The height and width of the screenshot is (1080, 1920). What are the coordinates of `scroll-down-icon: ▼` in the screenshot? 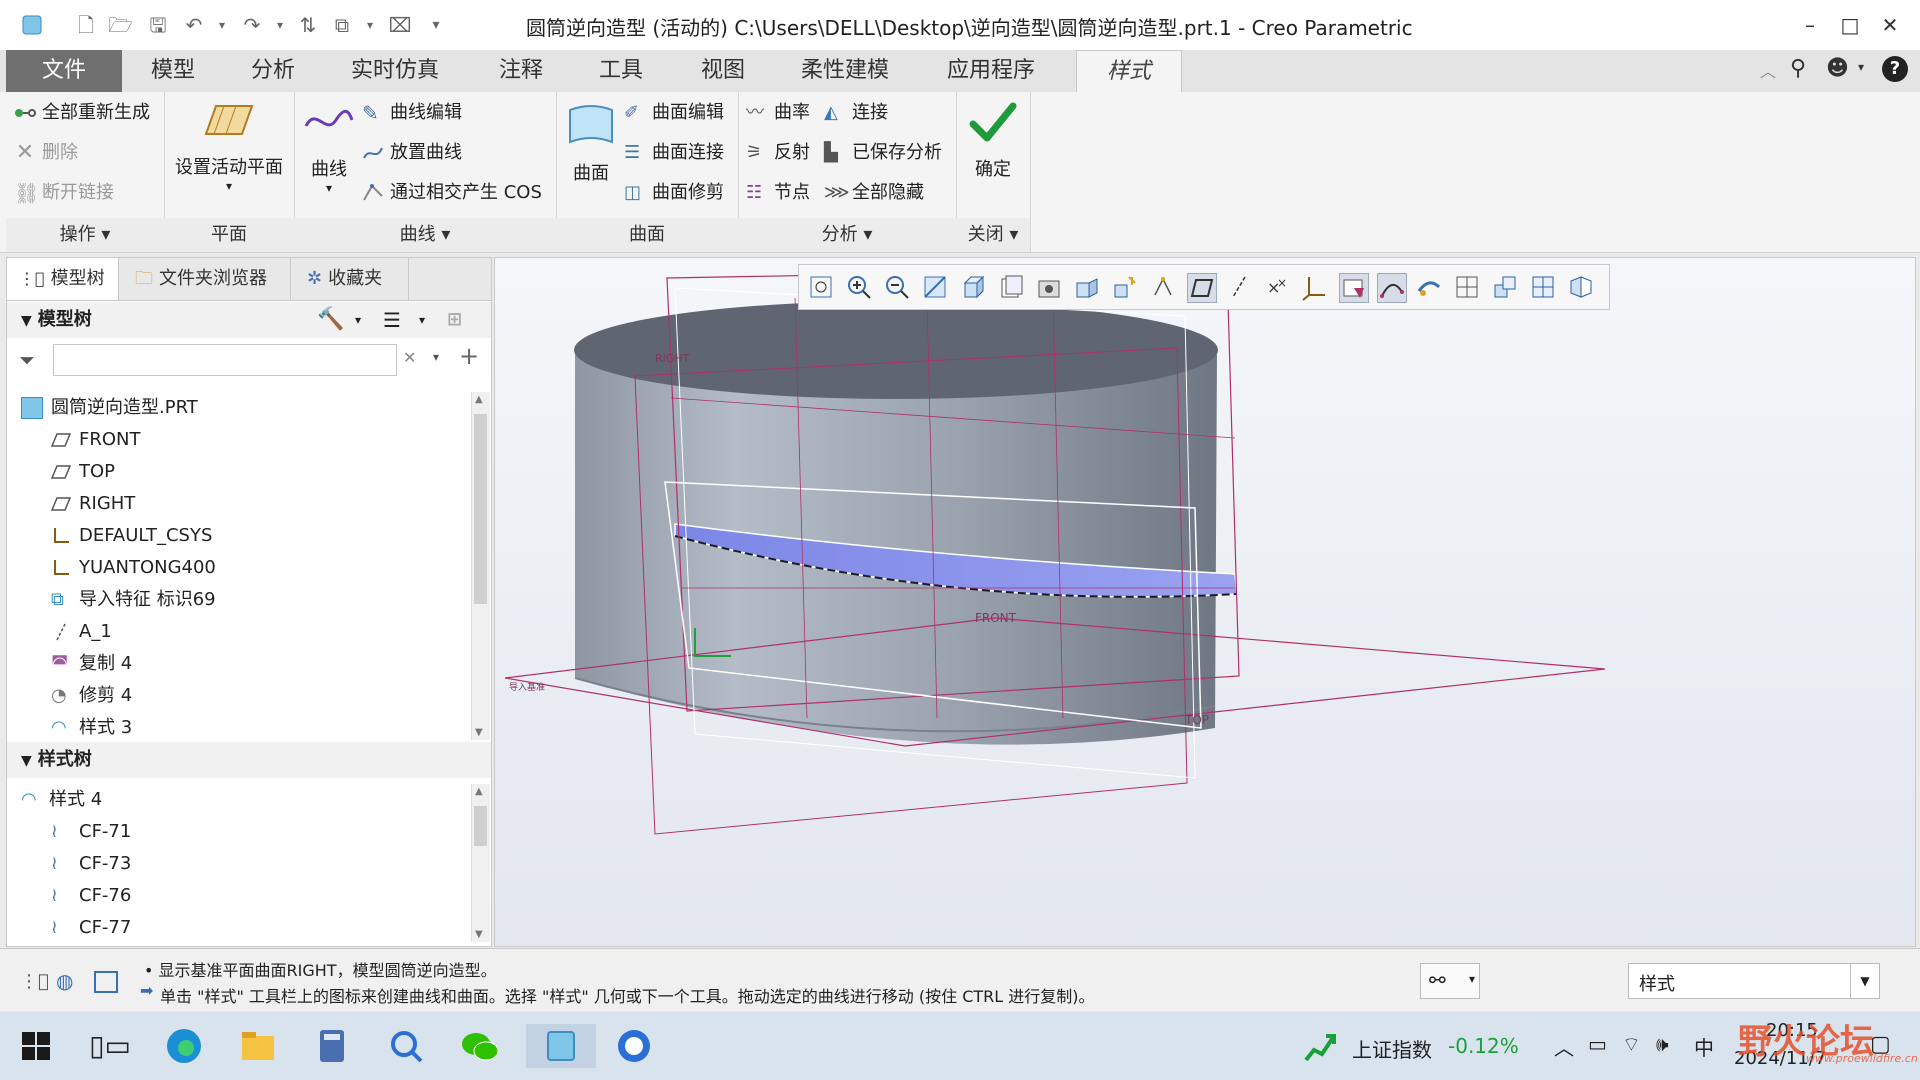 It's located at (479, 934).